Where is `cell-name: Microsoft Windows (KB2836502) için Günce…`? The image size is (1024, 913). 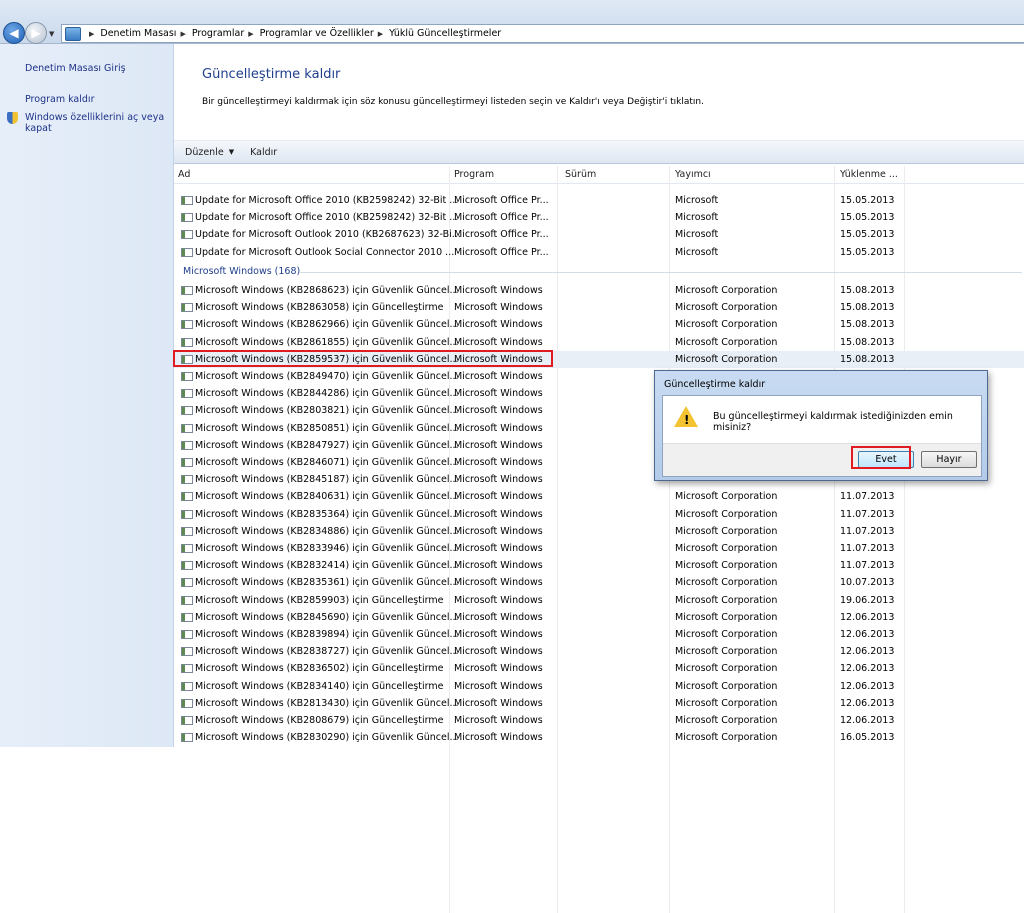
cell-name: Microsoft Windows (KB2836502) için Günce… is located at coordinates (319, 669).